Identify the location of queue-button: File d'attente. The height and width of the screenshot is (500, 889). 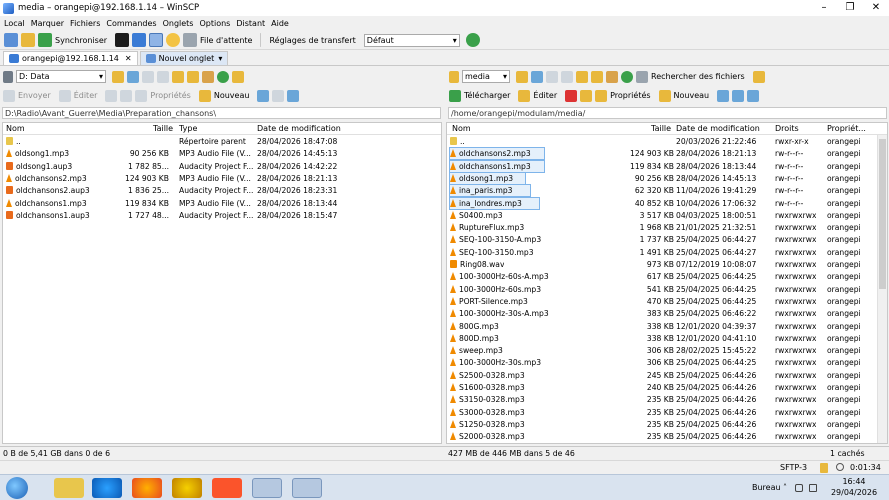
(226, 40).